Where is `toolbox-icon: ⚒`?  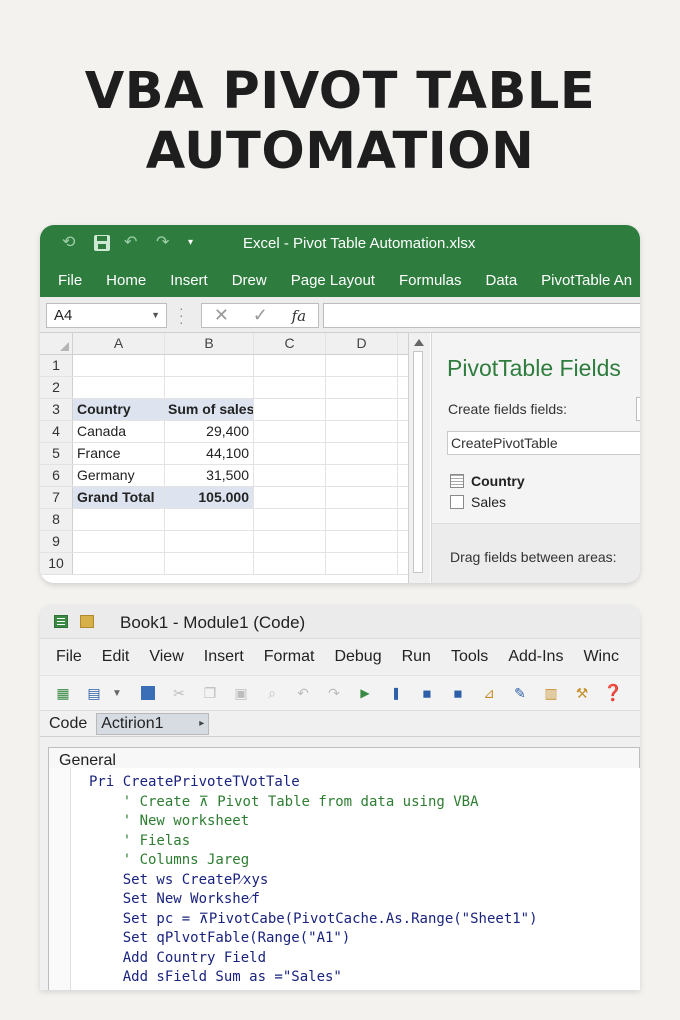 toolbox-icon: ⚒ is located at coordinates (582, 693).